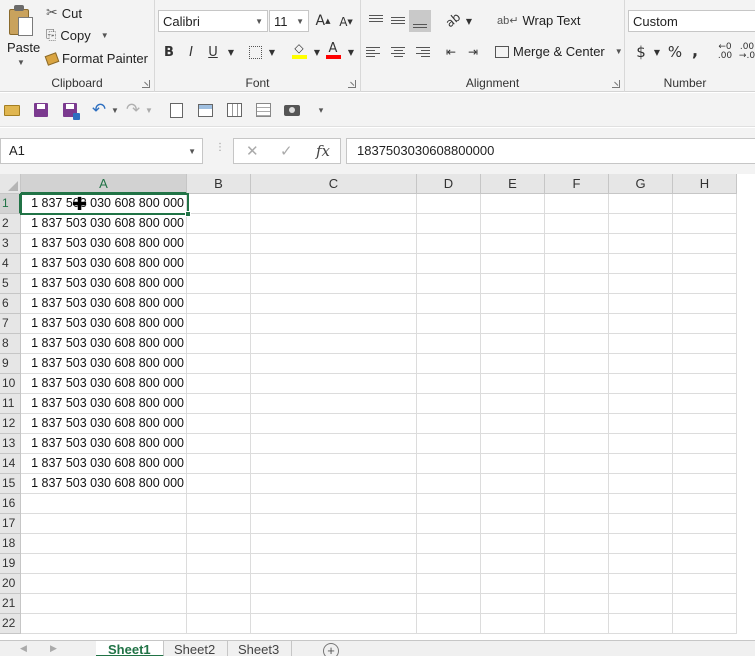 The width and height of the screenshot is (755, 656). Describe the element at coordinates (104, 264) in the screenshot. I see `cell-a4: 1 837 503 030 608 800 000` at that location.